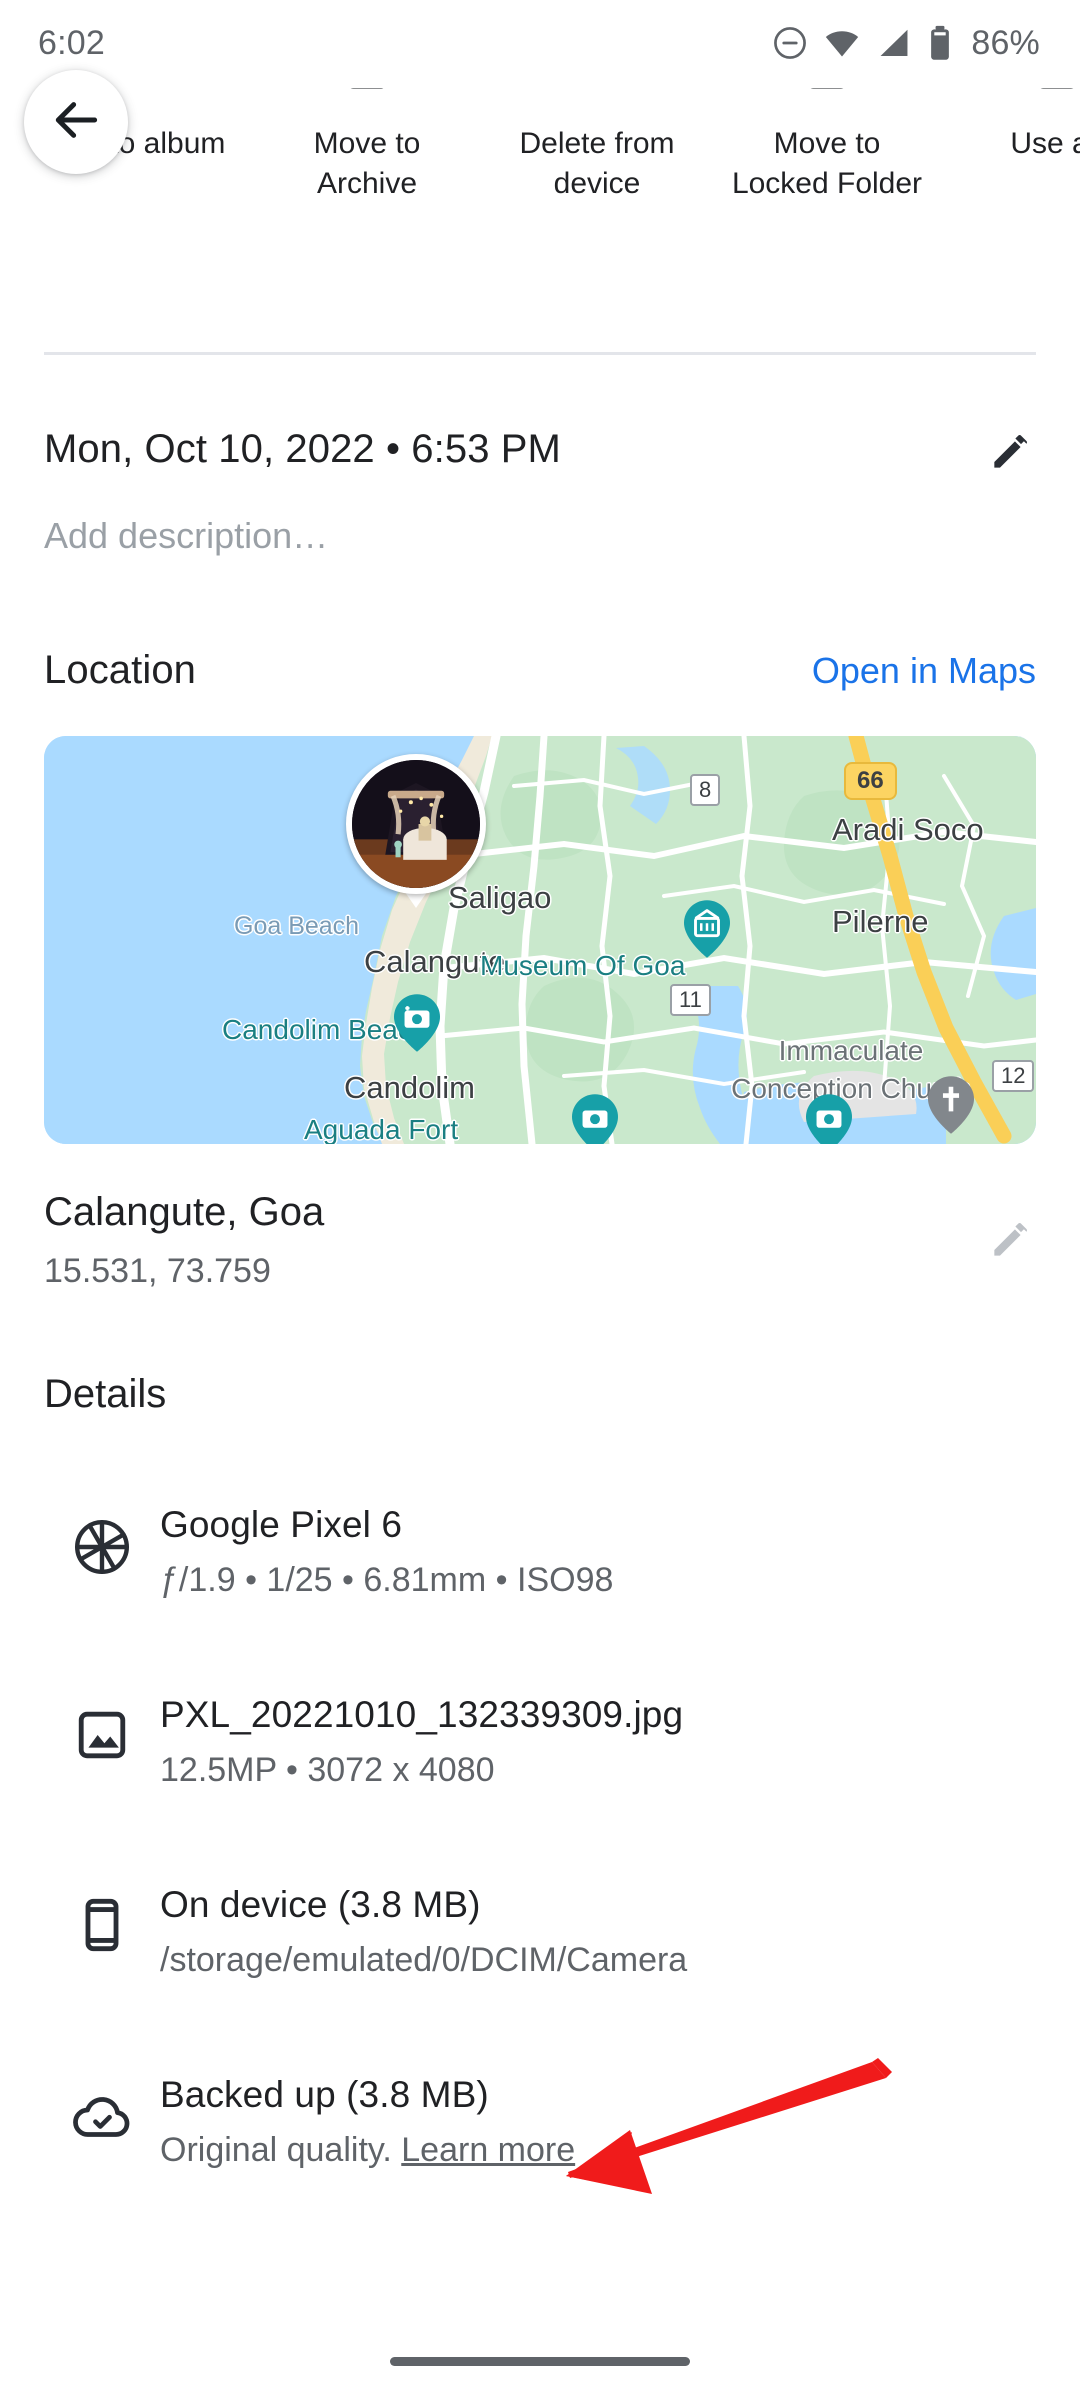  I want to click on map-label-aguada-fort: Aguada Fort, so click(381, 1129).